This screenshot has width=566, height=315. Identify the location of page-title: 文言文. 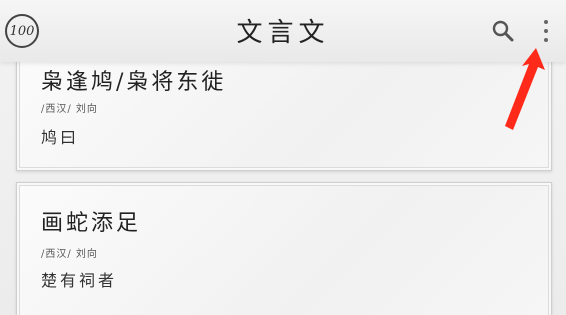
(283, 33).